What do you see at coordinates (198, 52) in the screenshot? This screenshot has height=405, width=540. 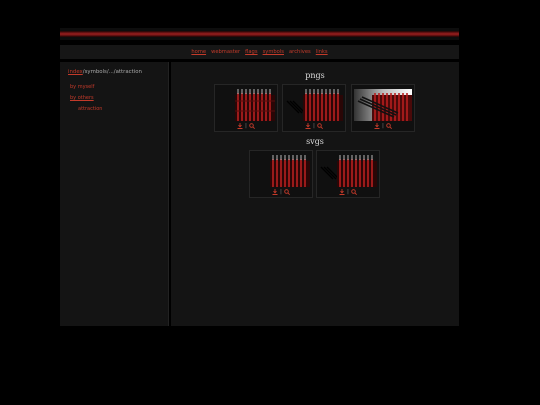 I see `nav-home: home` at bounding box center [198, 52].